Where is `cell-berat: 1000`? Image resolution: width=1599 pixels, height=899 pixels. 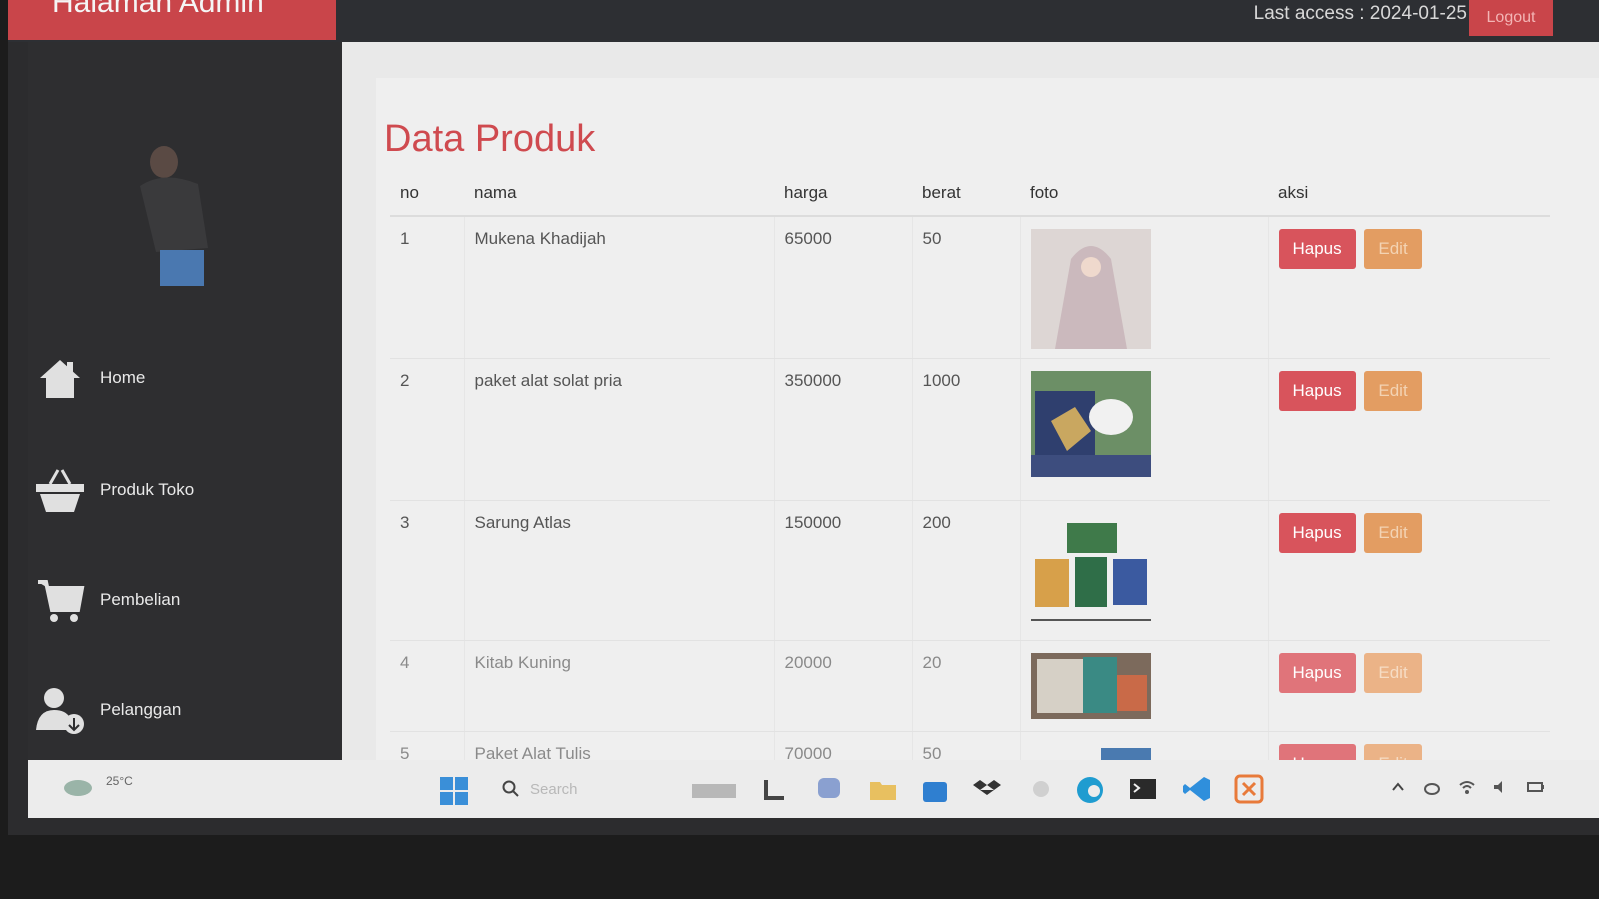 cell-berat: 1000 is located at coordinates (966, 429).